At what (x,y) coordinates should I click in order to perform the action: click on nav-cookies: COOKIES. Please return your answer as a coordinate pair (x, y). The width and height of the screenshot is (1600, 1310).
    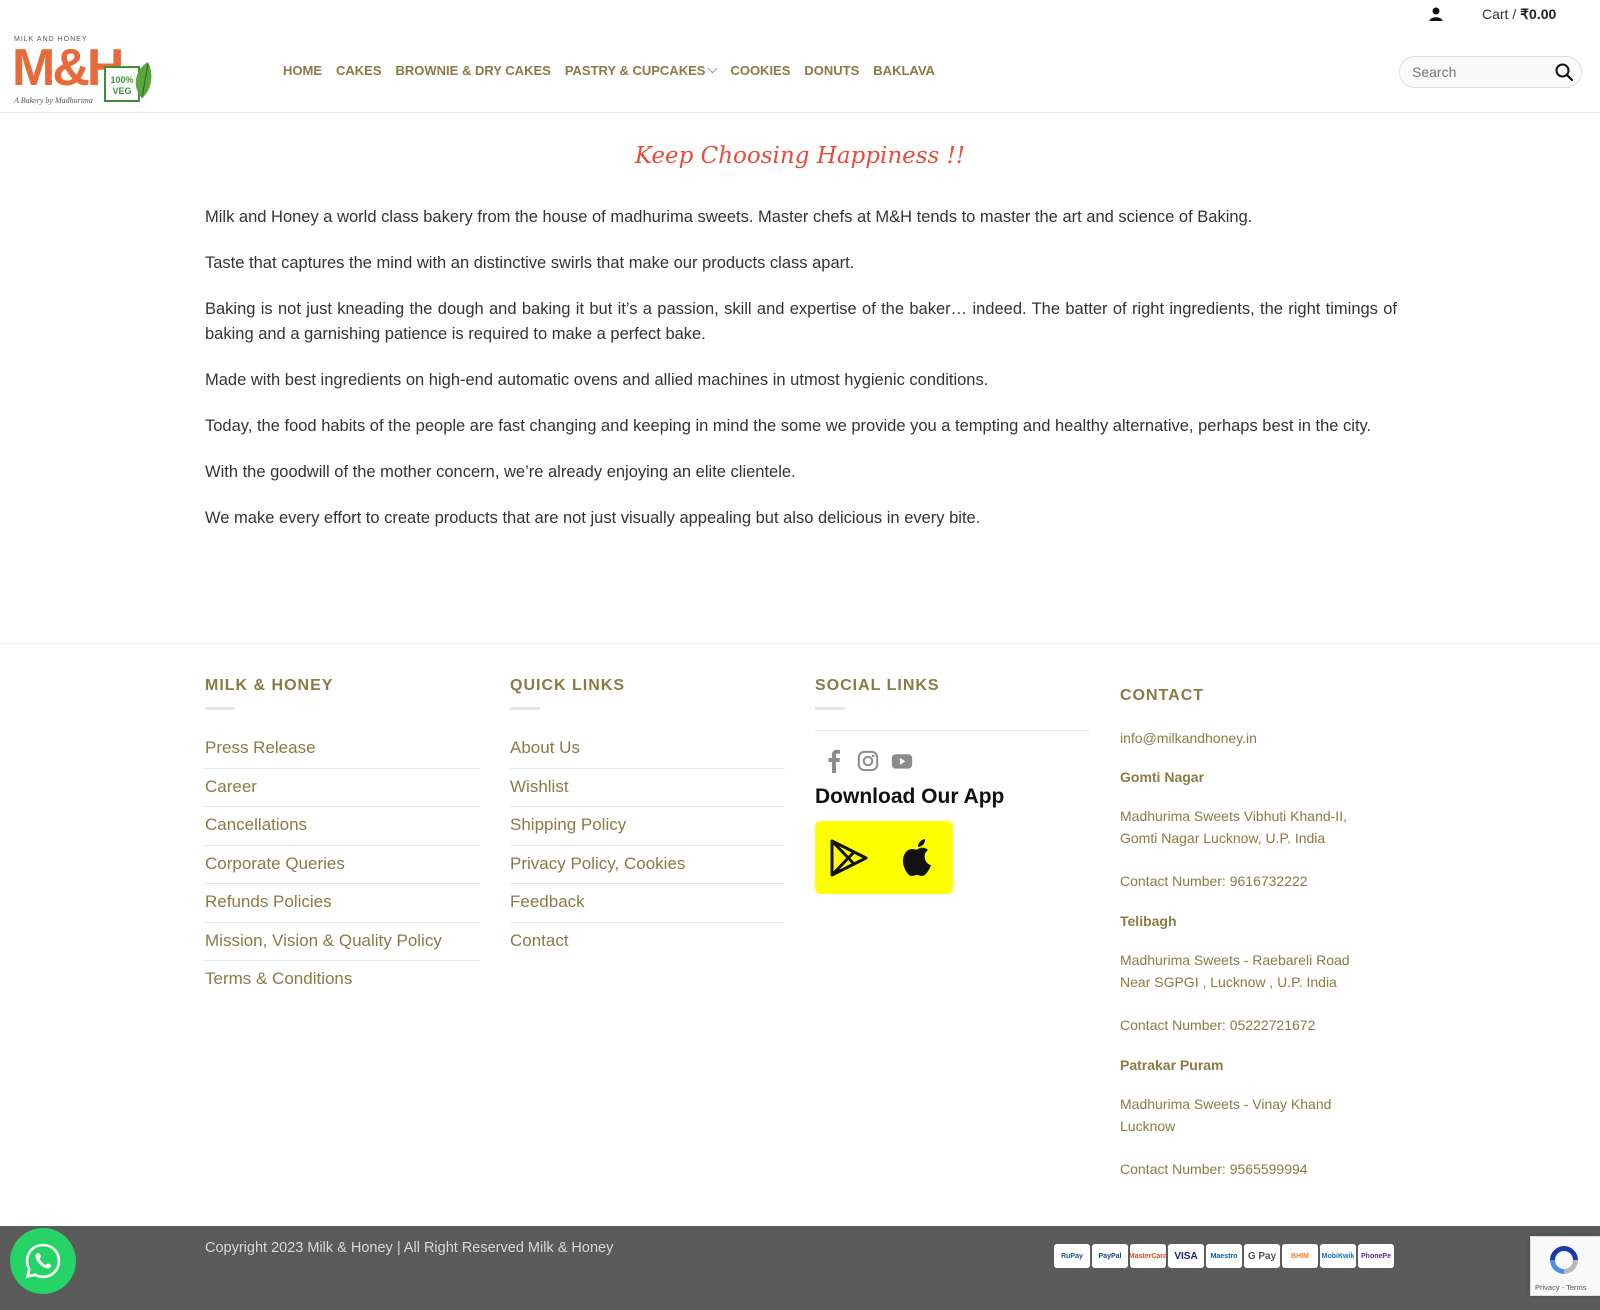
    Looking at the image, I should click on (760, 70).